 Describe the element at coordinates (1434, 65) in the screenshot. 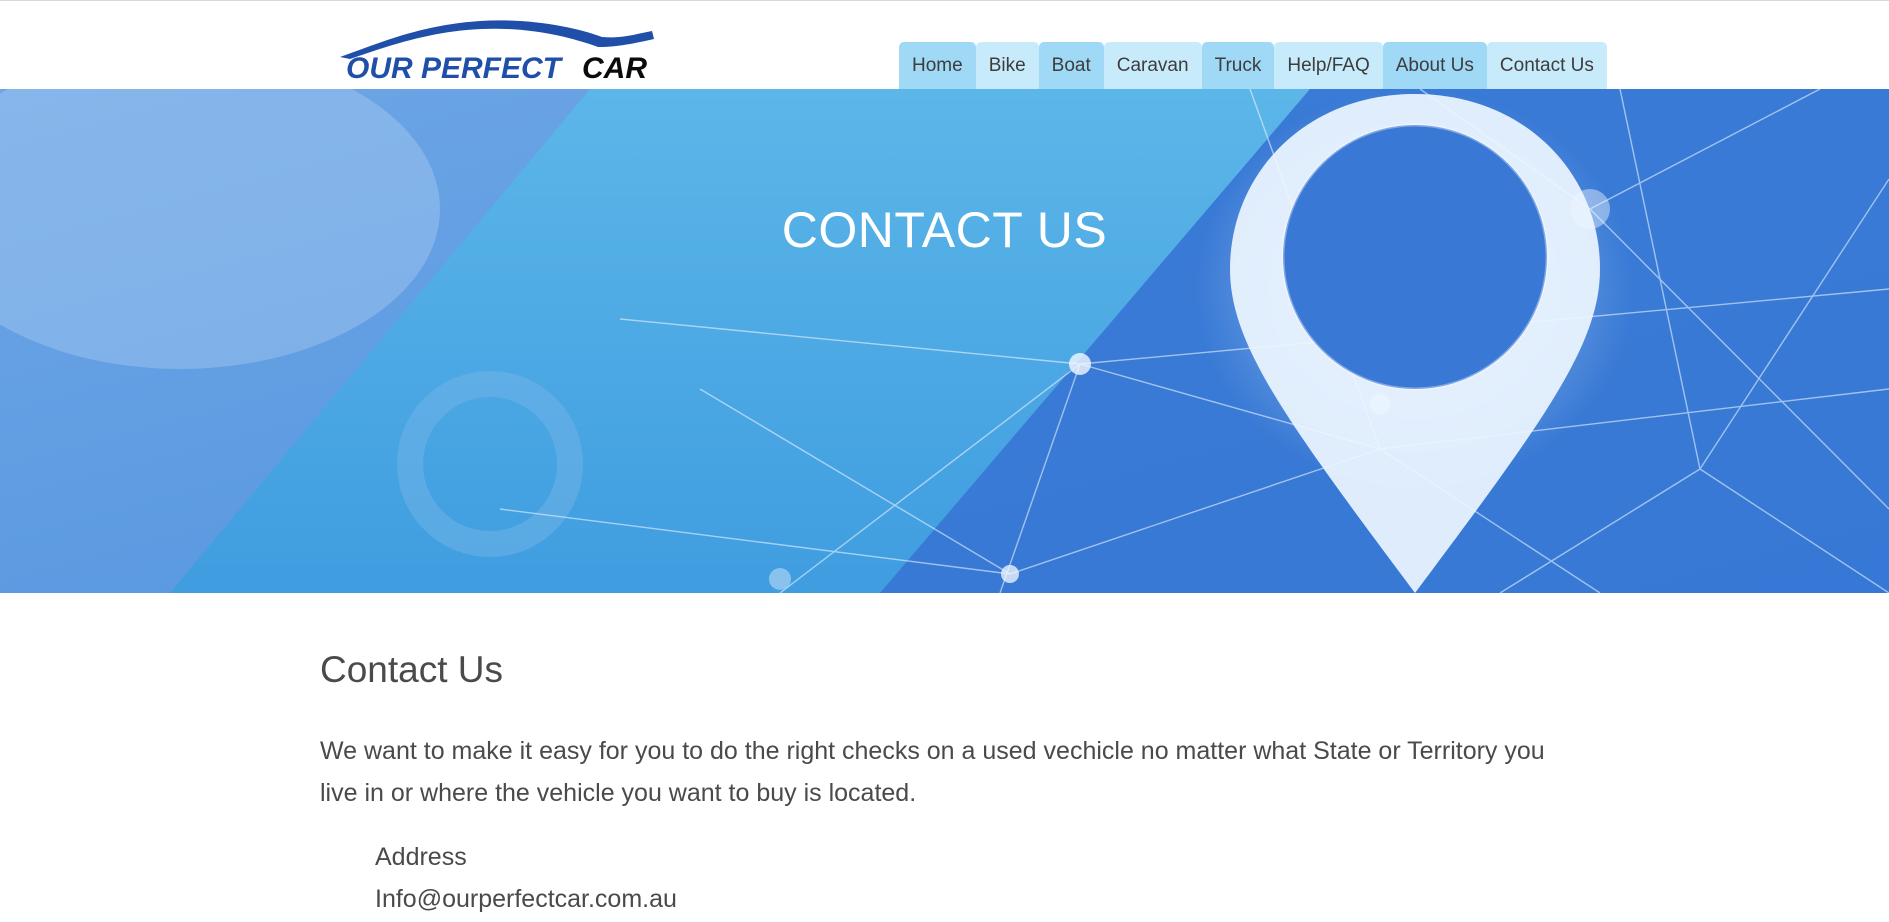

I see `nav-item-about-us: About Us` at that location.